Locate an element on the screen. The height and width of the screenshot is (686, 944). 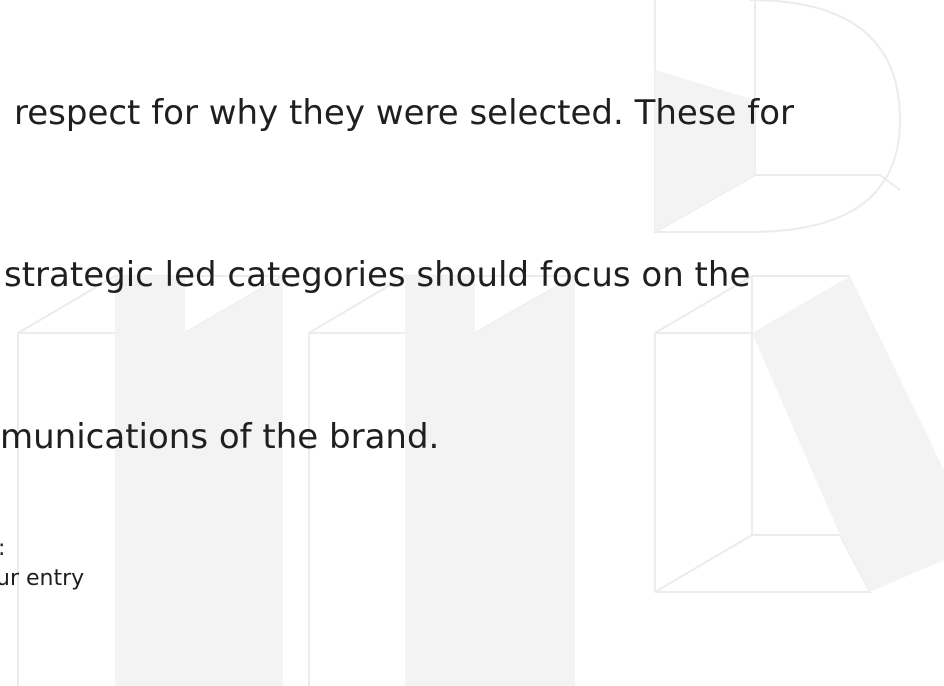
paragraph-line-3: munications of the brand. is located at coordinates (220, 437).